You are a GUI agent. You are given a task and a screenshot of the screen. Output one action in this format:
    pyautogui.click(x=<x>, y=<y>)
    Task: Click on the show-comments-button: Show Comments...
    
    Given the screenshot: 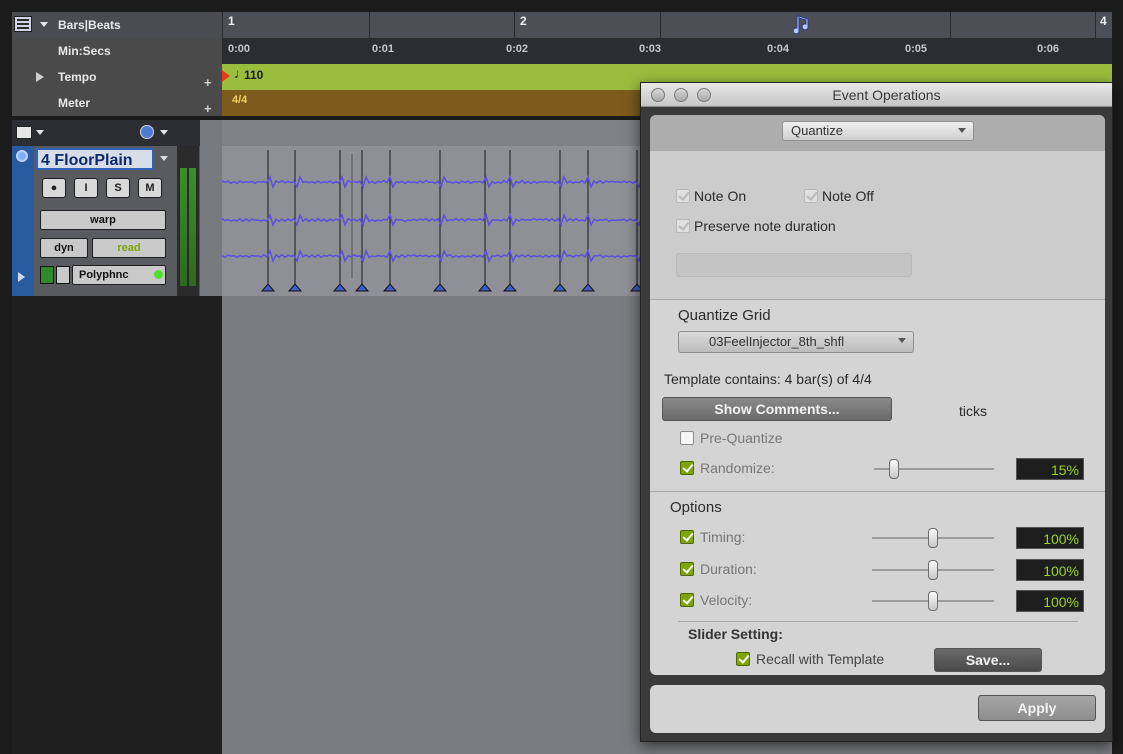 What is the action you would take?
    pyautogui.click(x=777, y=409)
    